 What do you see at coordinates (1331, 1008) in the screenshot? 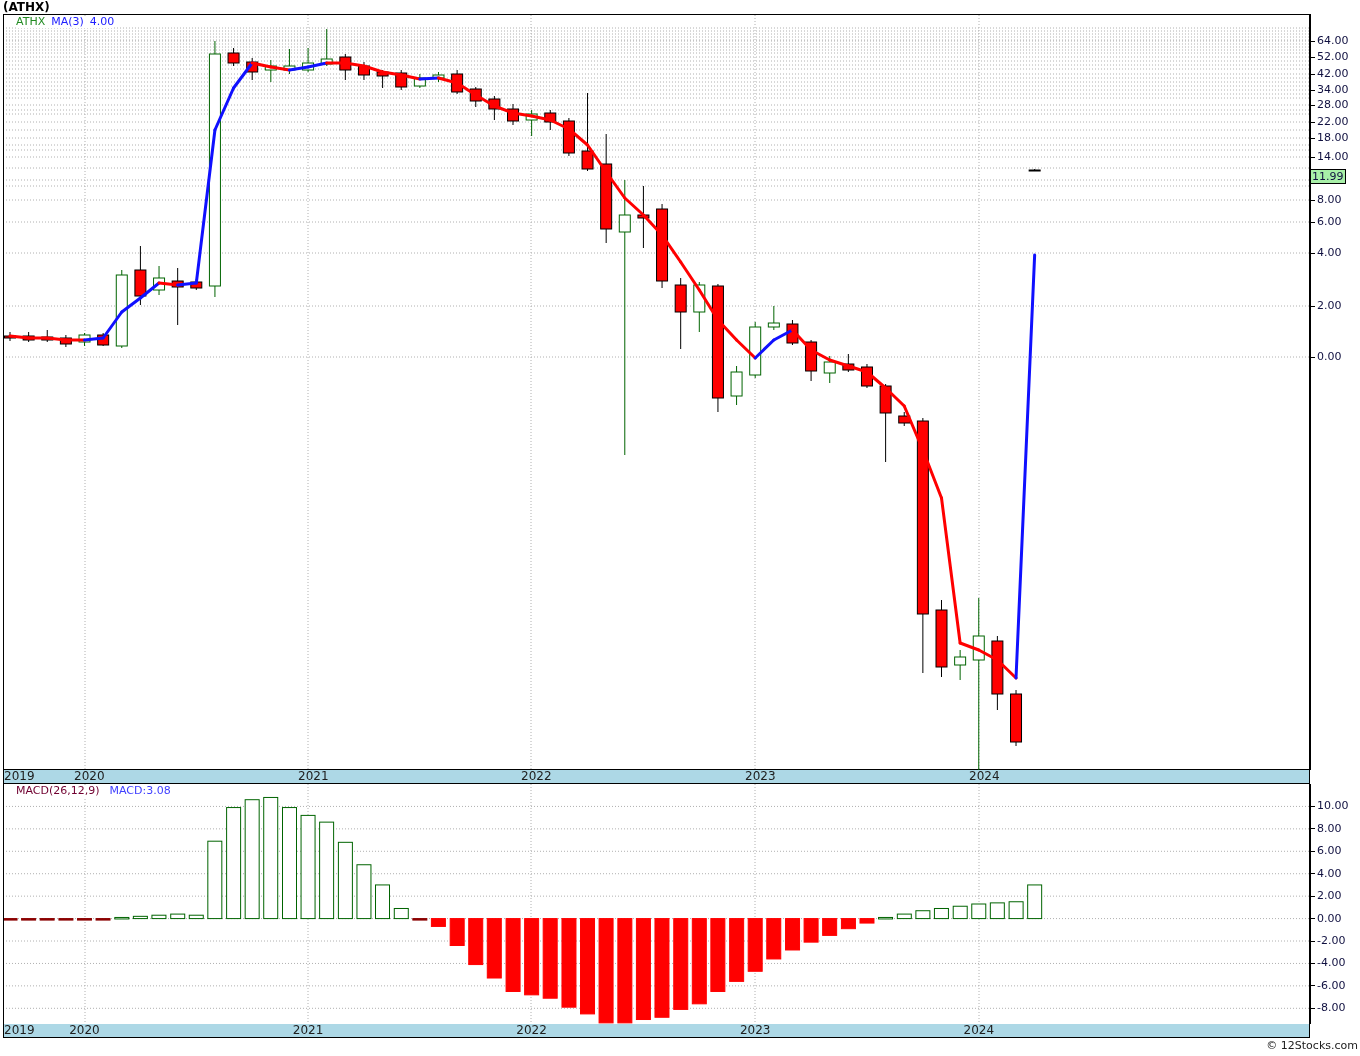
I see `macd-axis-label: -8.00` at bounding box center [1331, 1008].